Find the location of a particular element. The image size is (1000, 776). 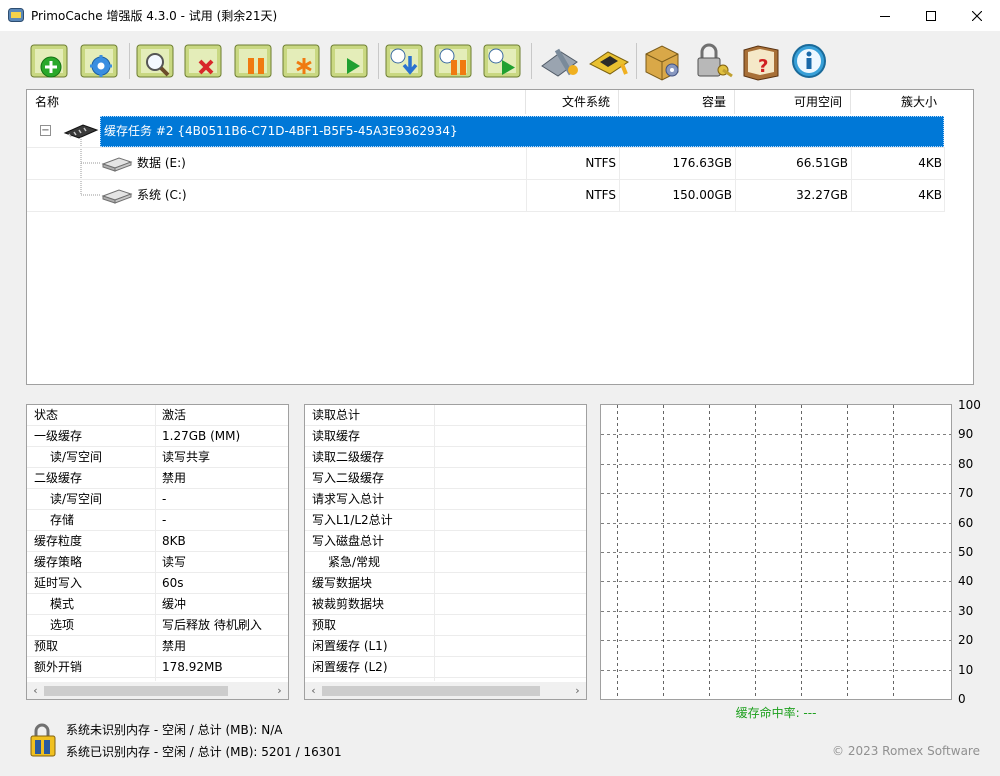

property-row: 二级缓存 禁用 is located at coordinates (157, 478).